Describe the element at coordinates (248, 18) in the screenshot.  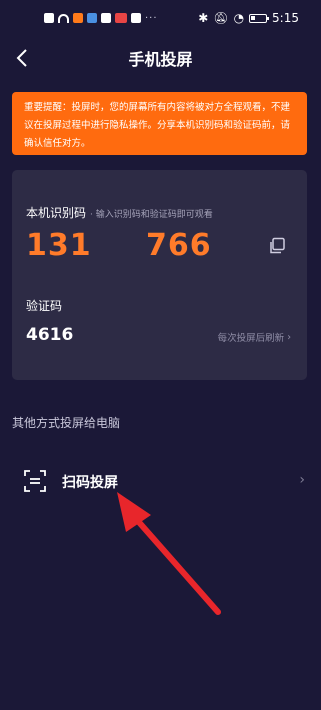
I see `status-right-icons: ✱ 🔕︎ ◔ 5:15` at that location.